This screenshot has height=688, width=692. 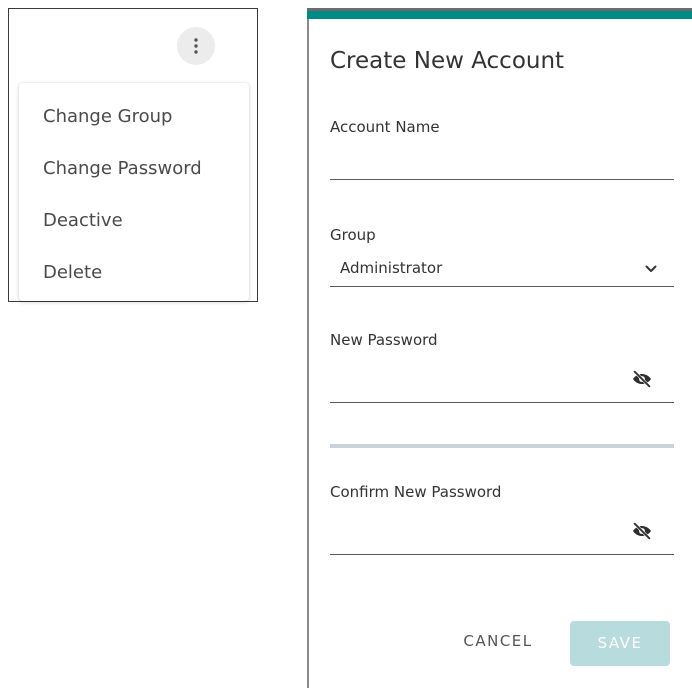 I want to click on chevron-down-icon, so click(x=651, y=268).